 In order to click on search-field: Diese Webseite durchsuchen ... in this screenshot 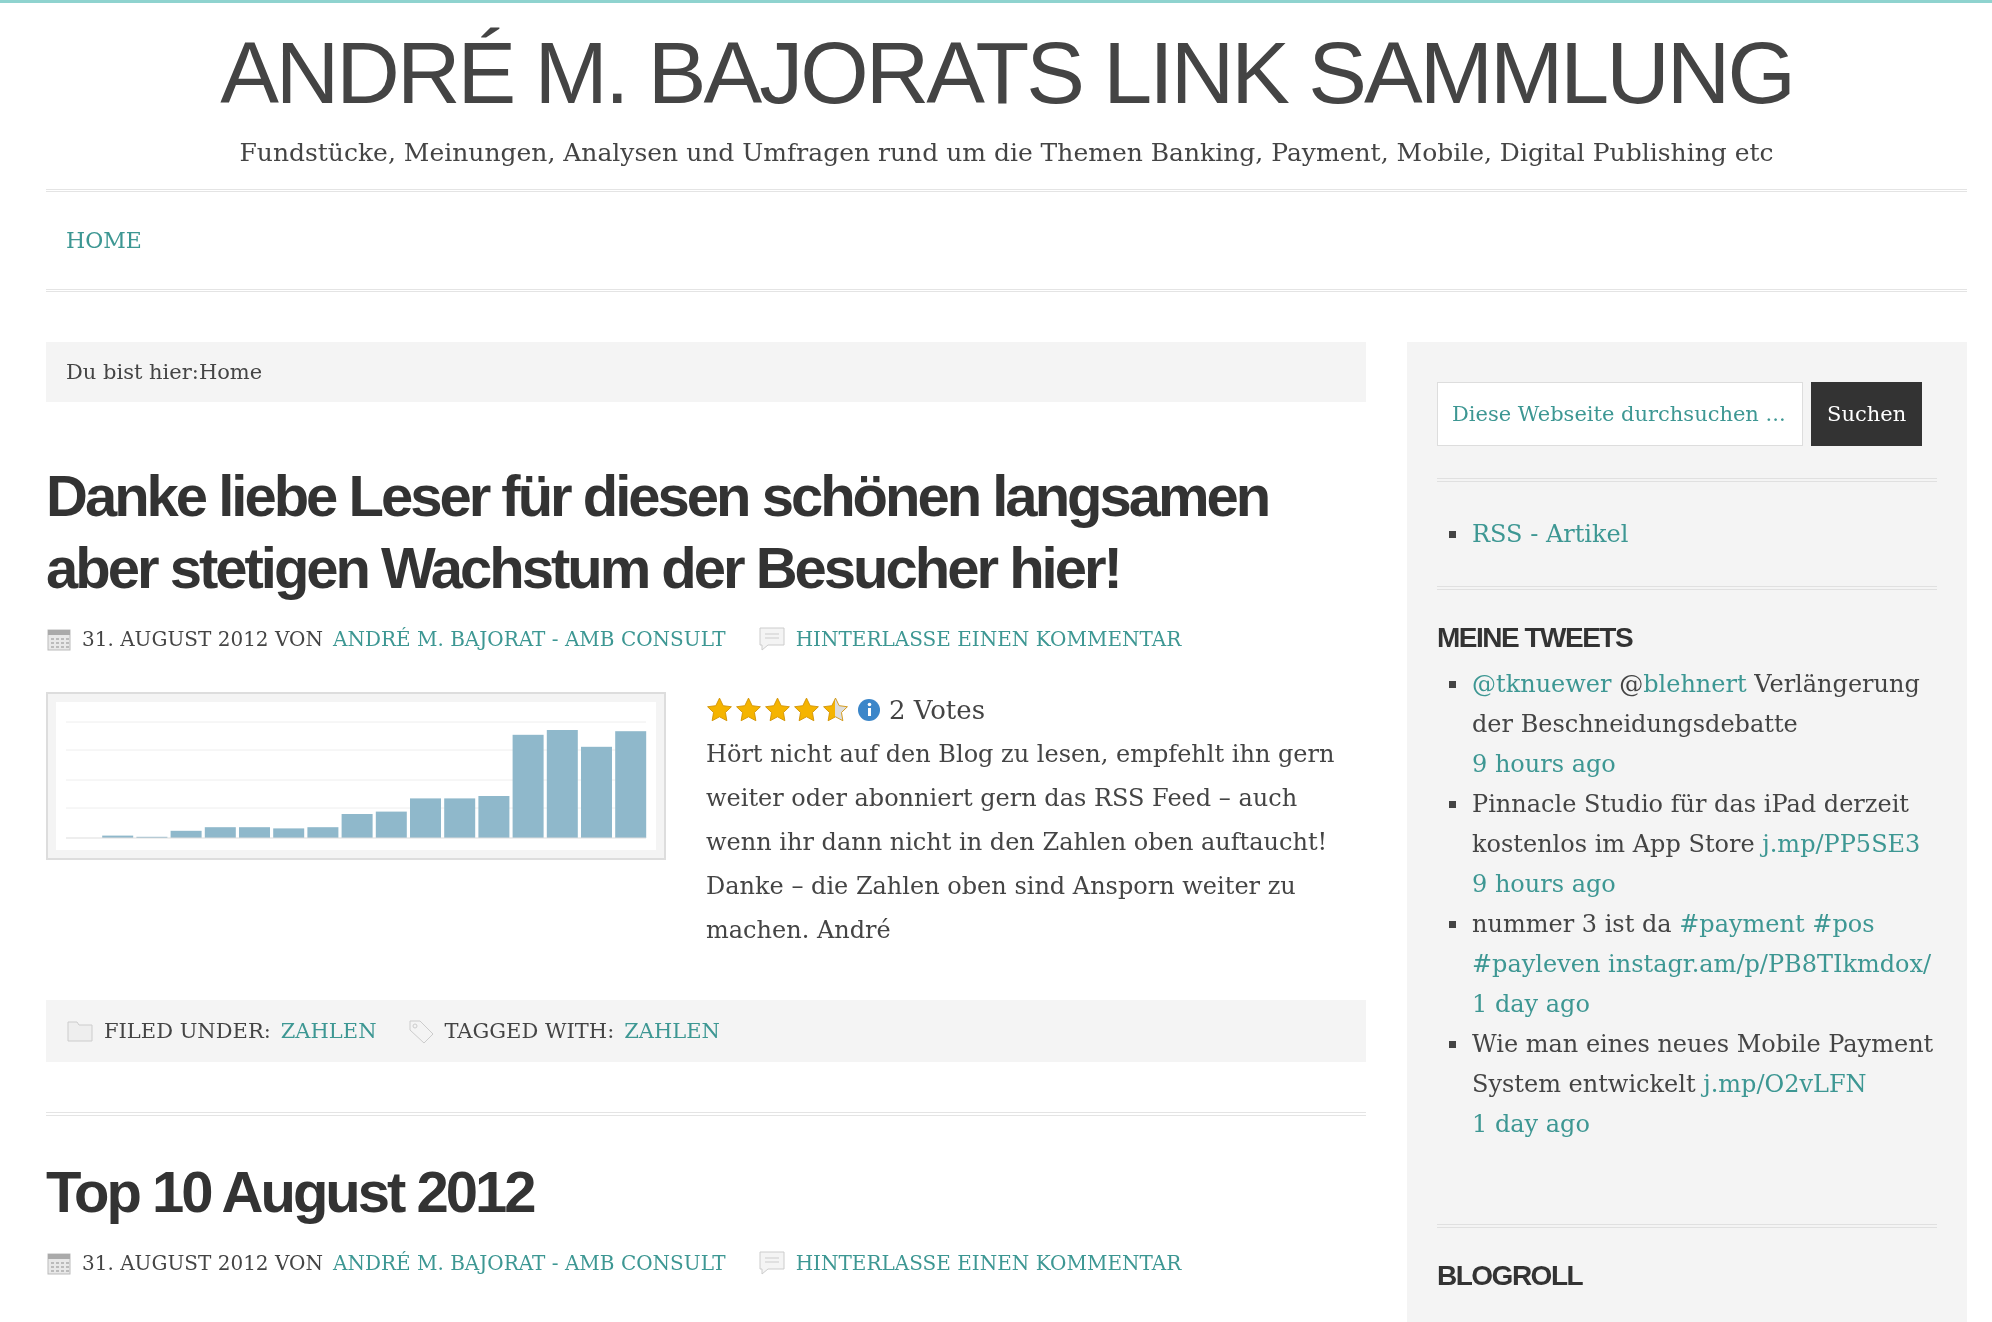, I will do `click(1620, 413)`.